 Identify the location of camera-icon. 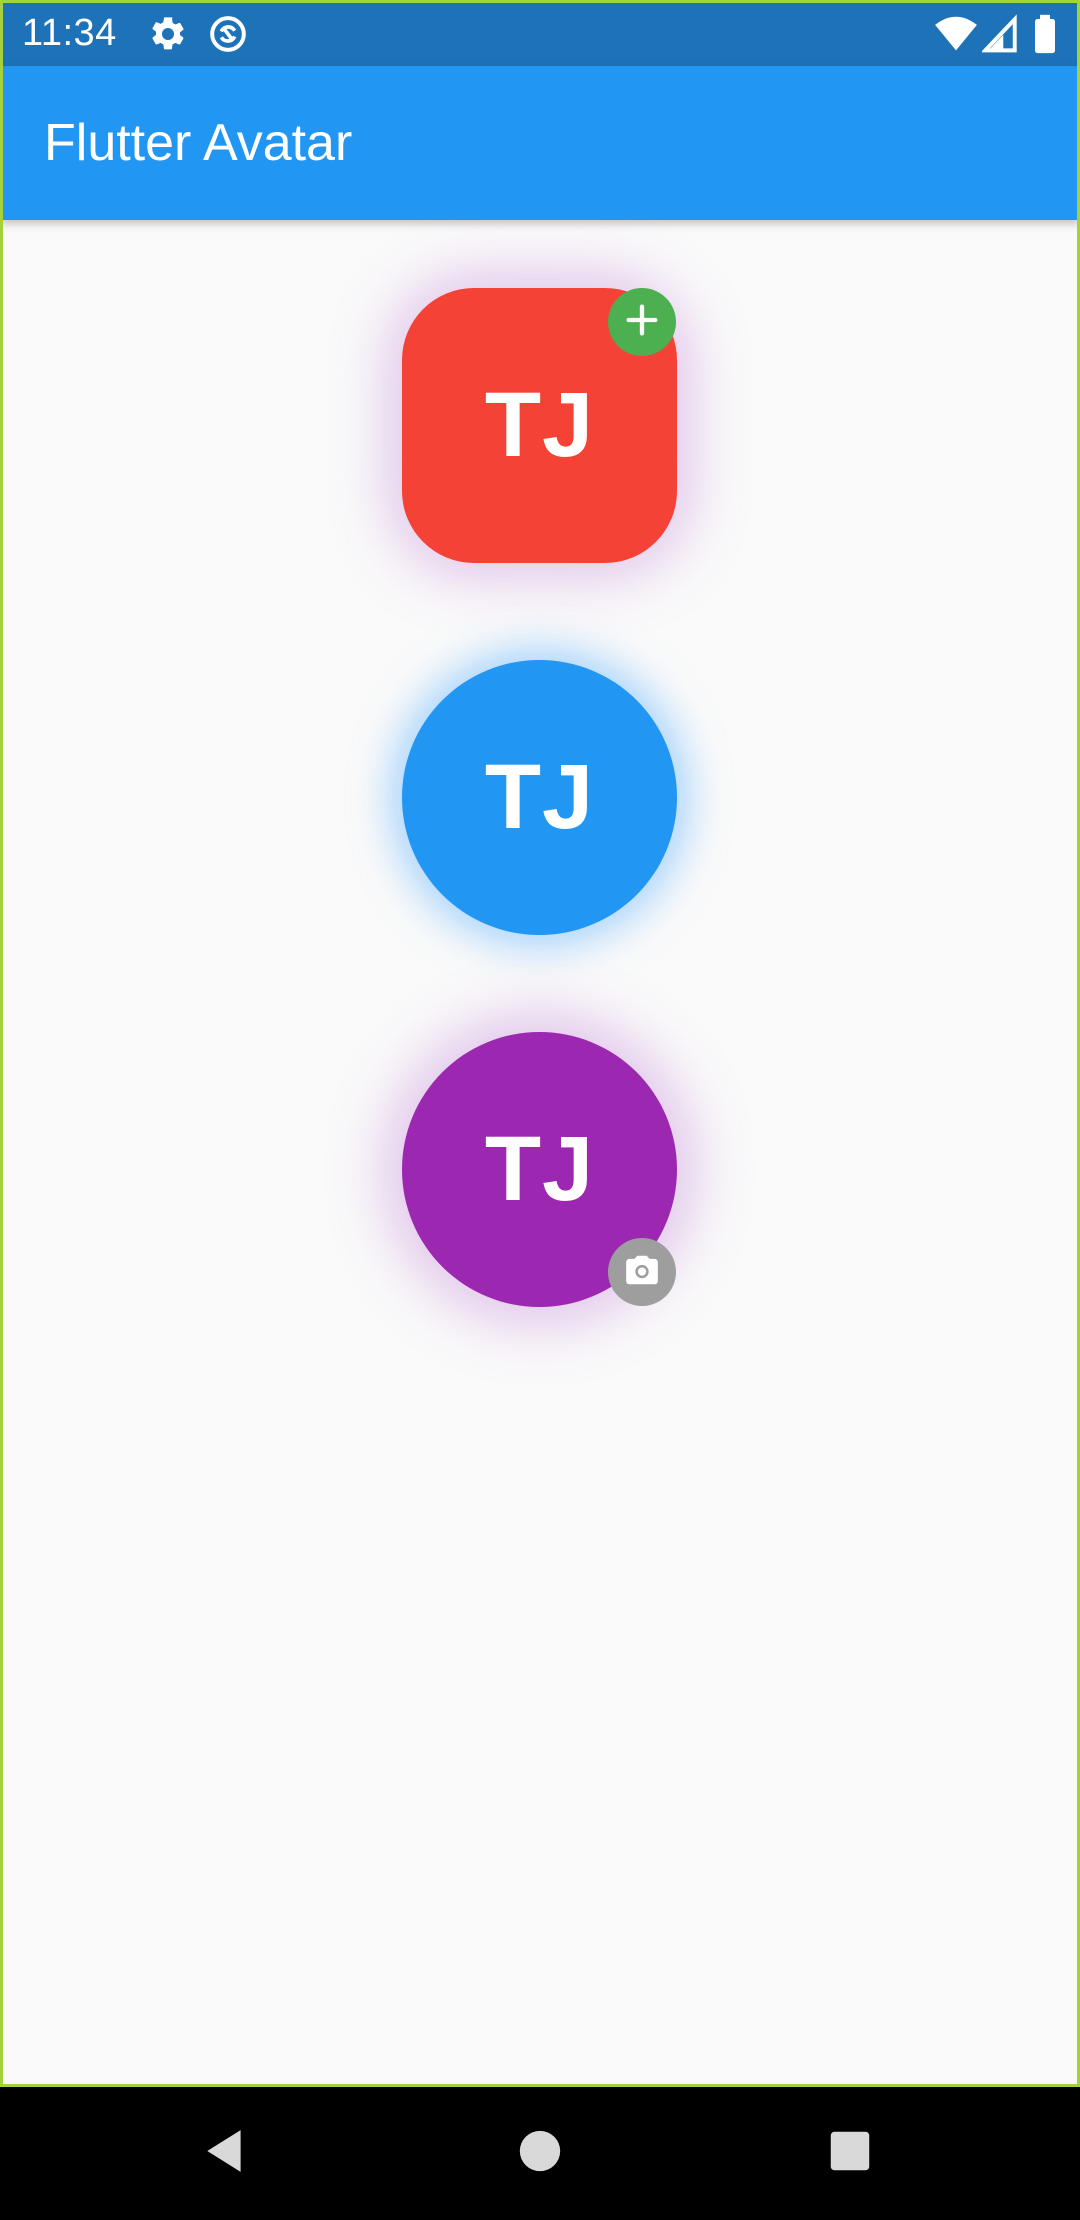
(642, 1272).